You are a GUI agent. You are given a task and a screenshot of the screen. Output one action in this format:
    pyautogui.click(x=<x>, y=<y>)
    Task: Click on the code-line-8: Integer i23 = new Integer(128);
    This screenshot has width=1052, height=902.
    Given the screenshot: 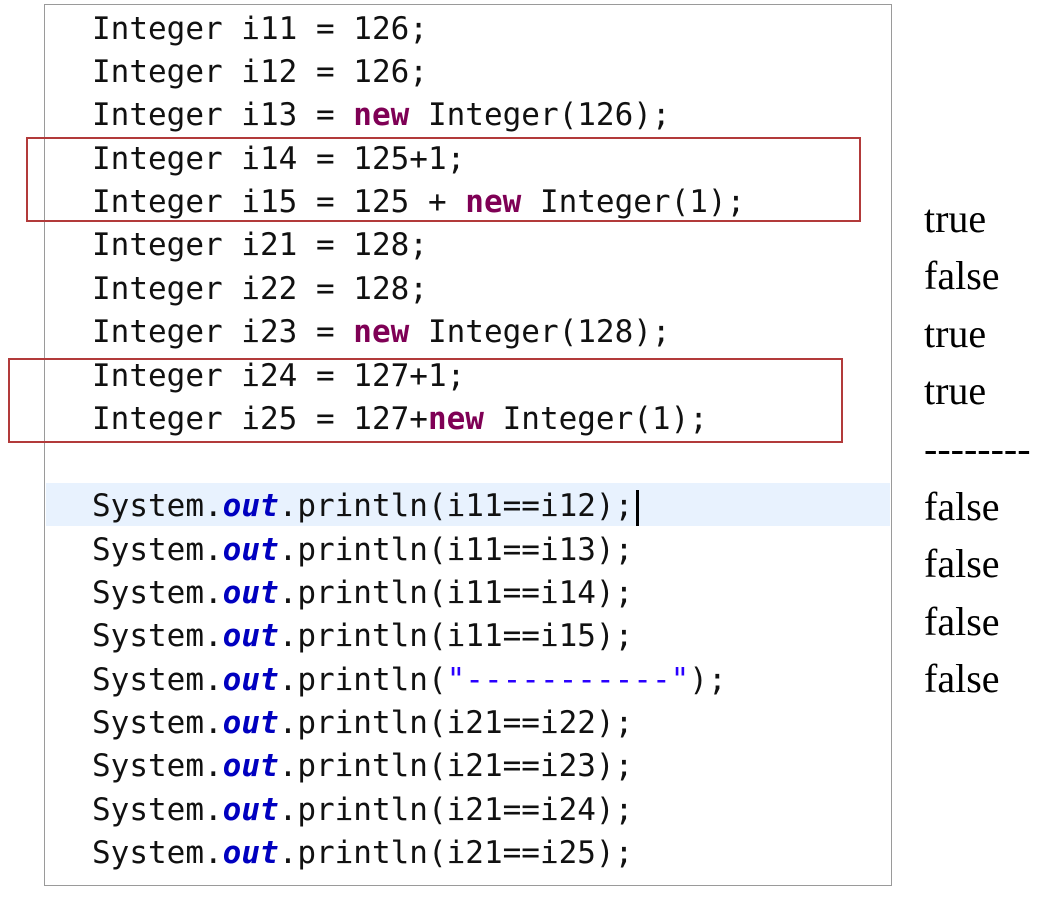 What is the action you would take?
    pyautogui.click(x=381, y=332)
    